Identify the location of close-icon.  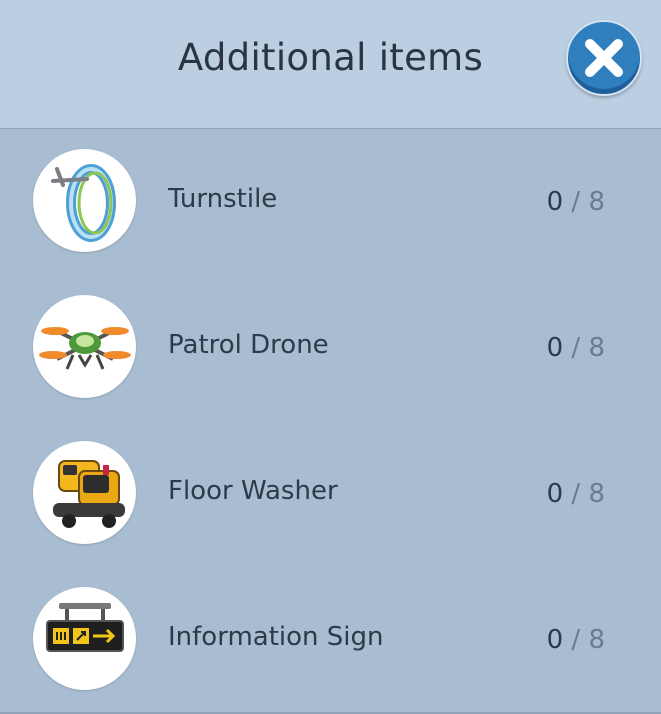
(604, 58).